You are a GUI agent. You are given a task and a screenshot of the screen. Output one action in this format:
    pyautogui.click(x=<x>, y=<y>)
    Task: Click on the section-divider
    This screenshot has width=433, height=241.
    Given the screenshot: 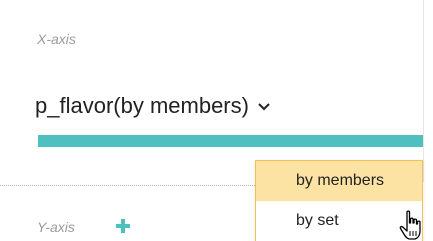 What is the action you would take?
    pyautogui.click(x=127, y=185)
    